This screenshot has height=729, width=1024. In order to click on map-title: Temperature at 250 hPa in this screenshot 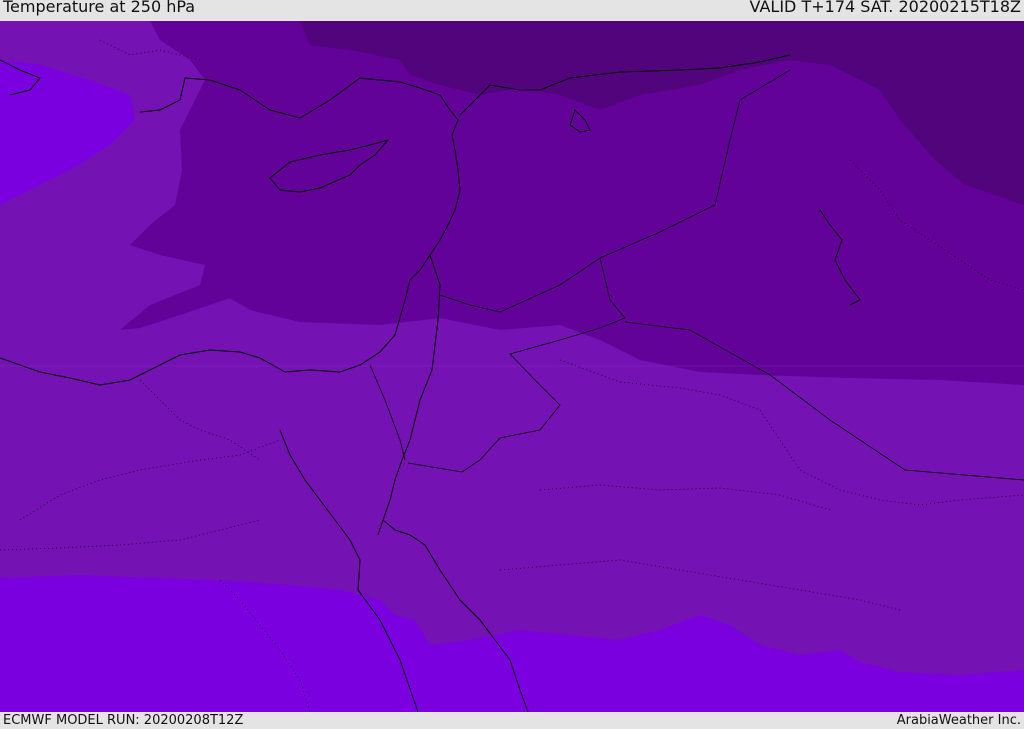, I will do `click(99, 8)`.